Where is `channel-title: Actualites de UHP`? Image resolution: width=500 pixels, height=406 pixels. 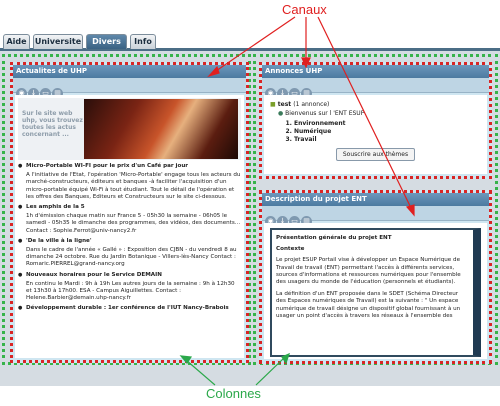
channel-title: Actualites de UHP is located at coordinates (129, 71).